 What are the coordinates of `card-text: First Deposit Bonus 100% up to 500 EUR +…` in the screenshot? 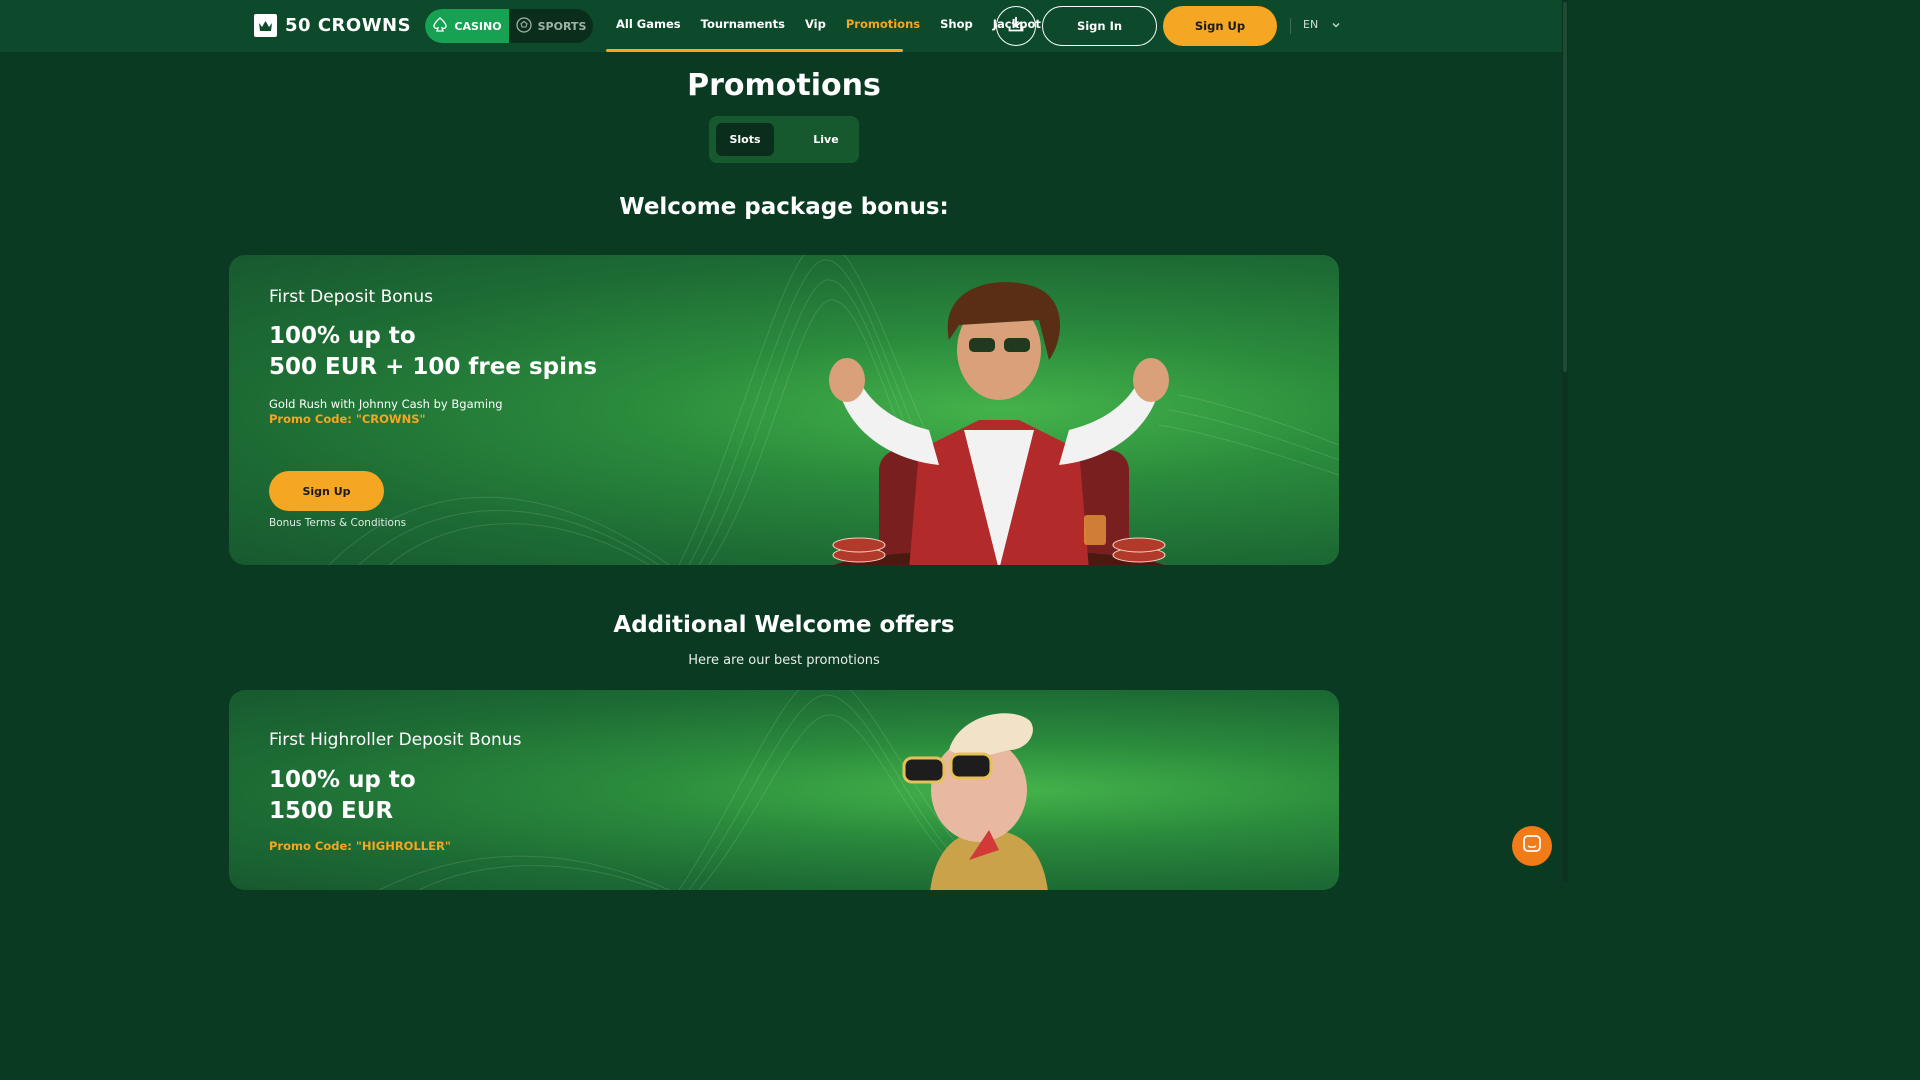 It's located at (433, 356).